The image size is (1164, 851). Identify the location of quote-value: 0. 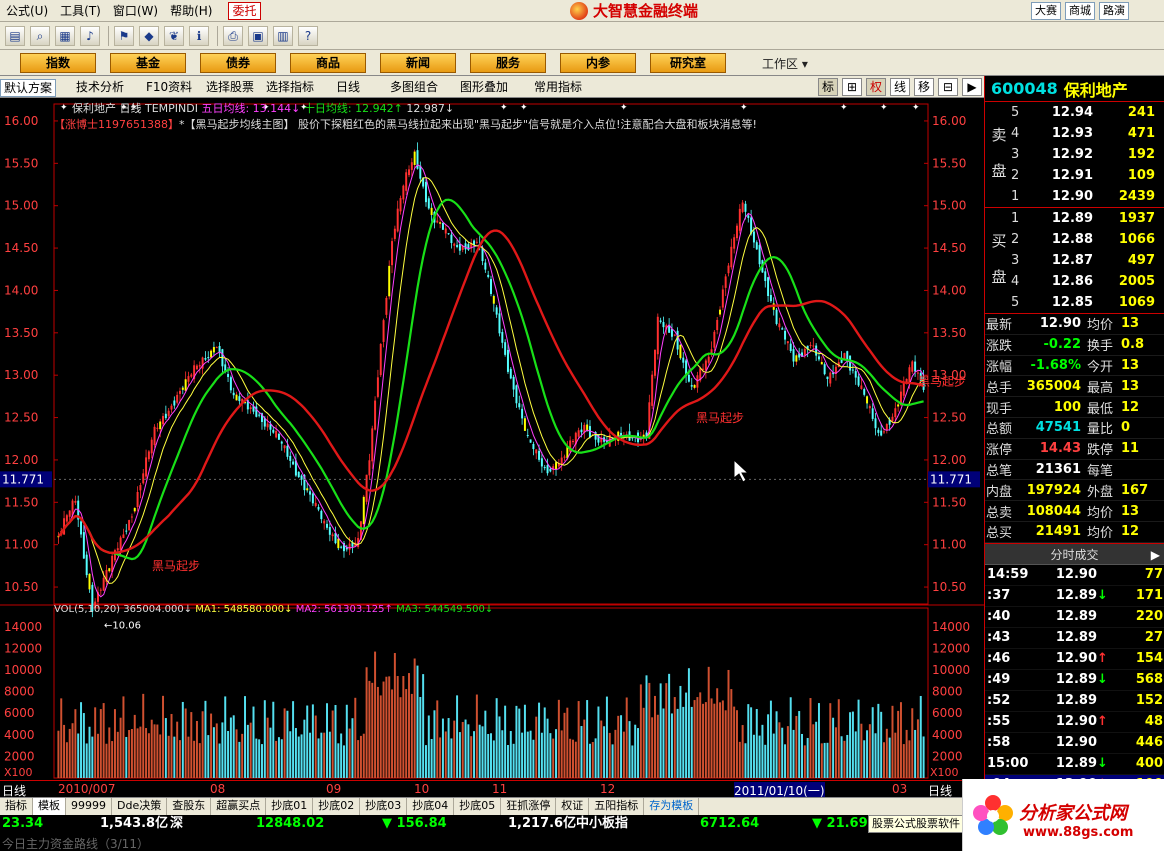
(1126, 428).